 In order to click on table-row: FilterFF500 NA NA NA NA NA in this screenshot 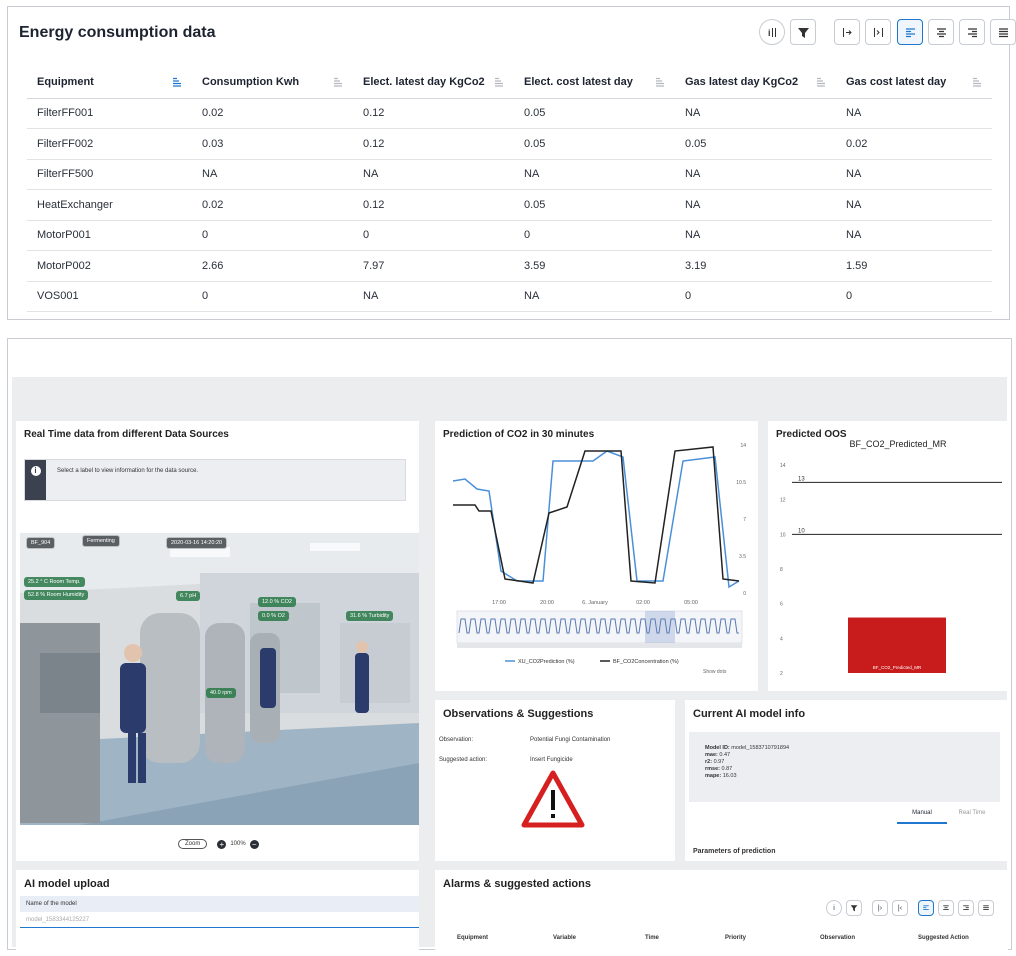, I will do `click(509, 174)`.